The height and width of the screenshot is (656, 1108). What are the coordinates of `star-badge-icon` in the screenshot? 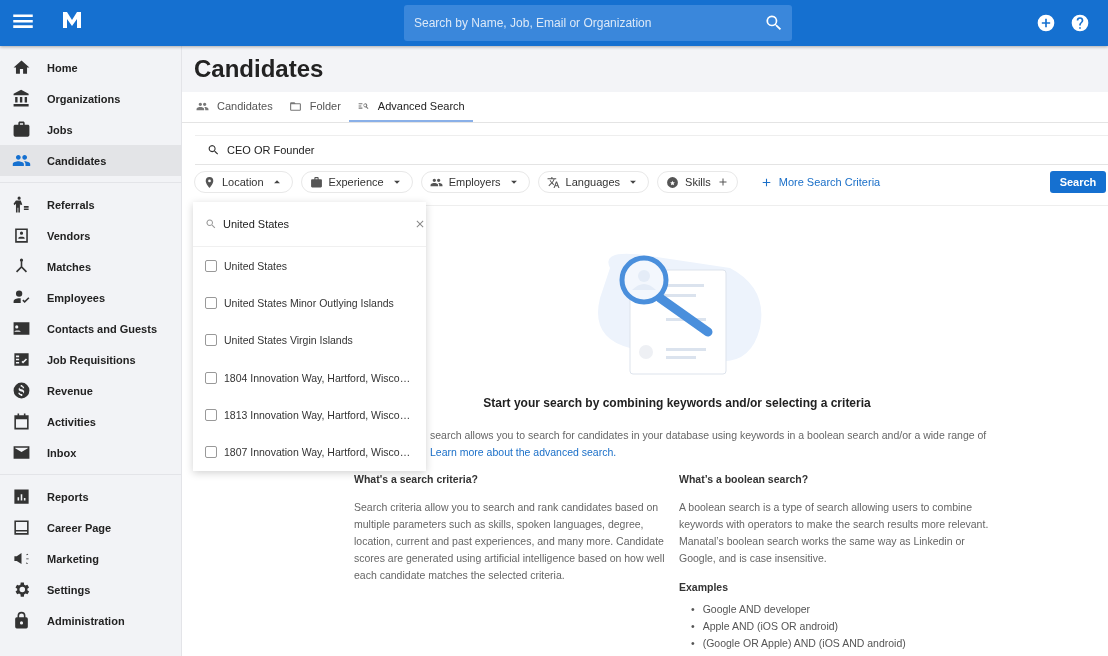 It's located at (673, 182).